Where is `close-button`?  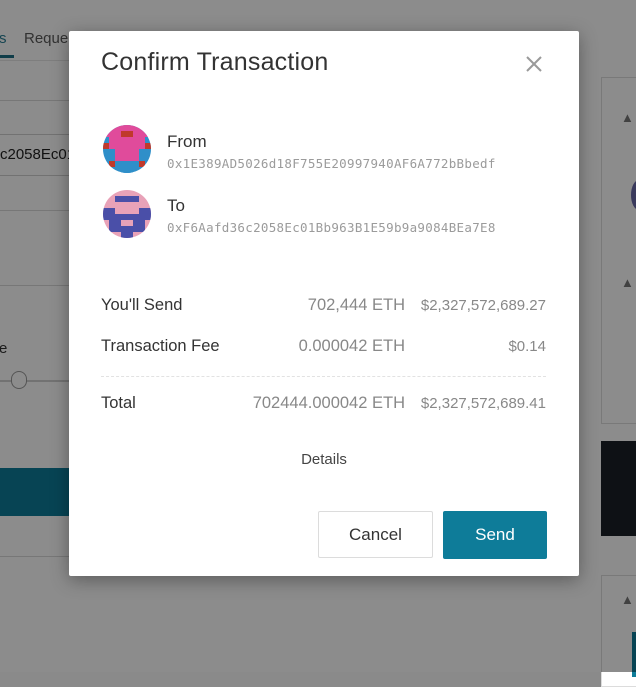
close-button is located at coordinates (534, 64).